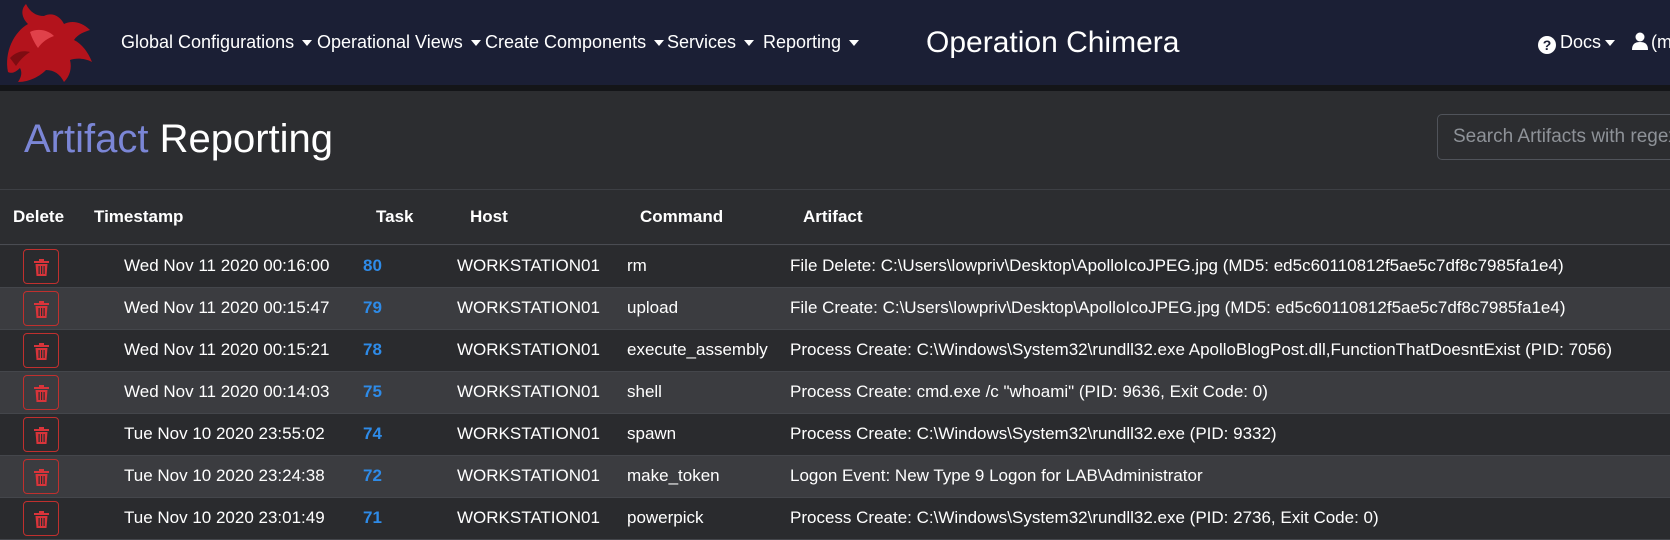 This screenshot has width=1670, height=540. Describe the element at coordinates (372, 266) in the screenshot. I see `task-link: 80` at that location.